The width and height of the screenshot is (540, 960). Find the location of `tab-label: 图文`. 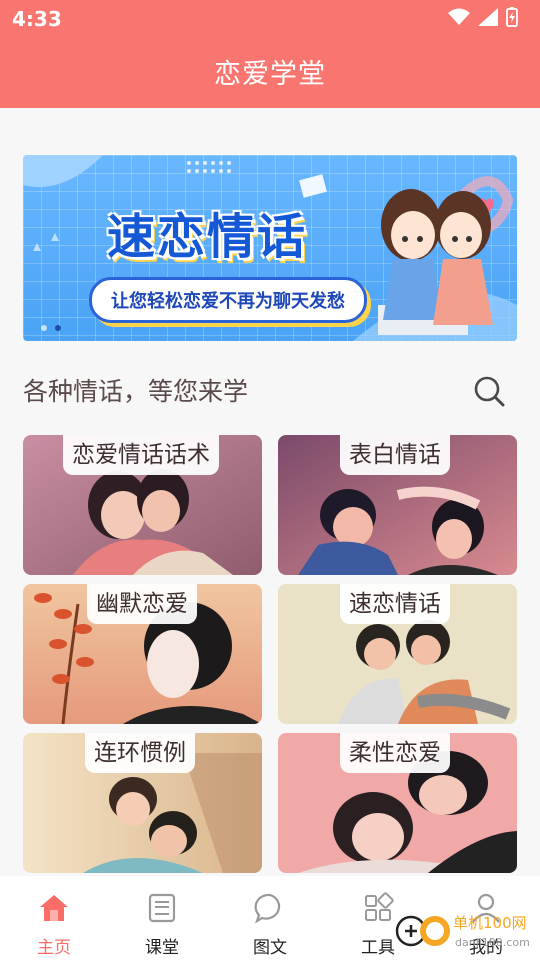

tab-label: 图文 is located at coordinates (270, 948).